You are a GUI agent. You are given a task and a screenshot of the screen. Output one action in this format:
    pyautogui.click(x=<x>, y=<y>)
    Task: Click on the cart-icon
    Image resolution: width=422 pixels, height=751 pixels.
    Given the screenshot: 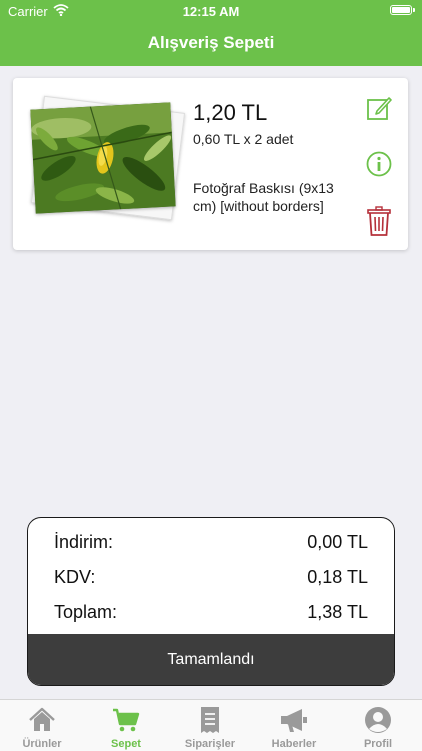 What is the action you would take?
    pyautogui.click(x=126, y=720)
    